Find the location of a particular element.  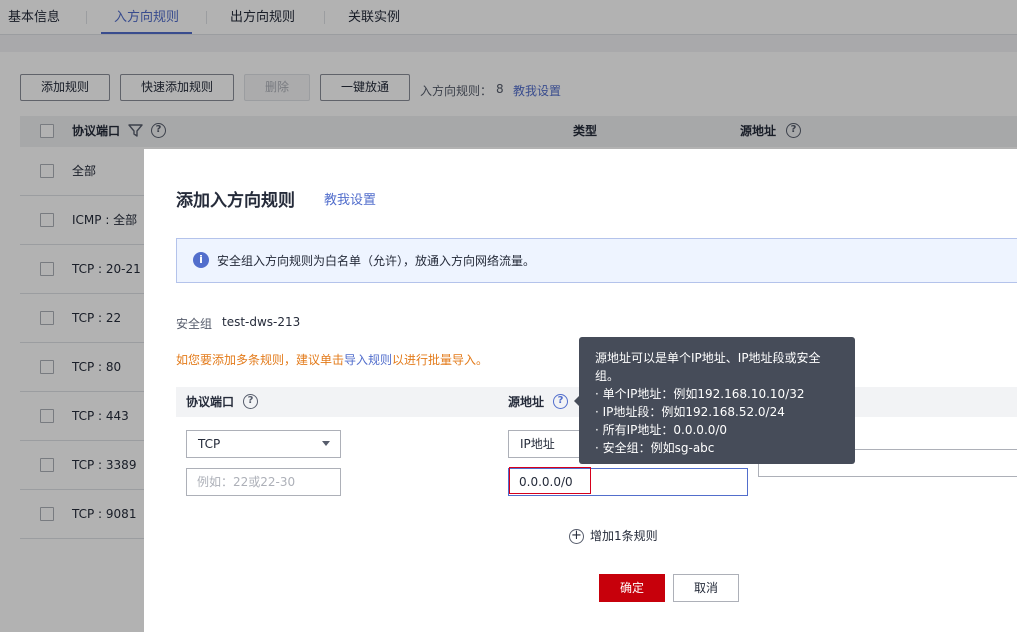

confirm-button: 确定 is located at coordinates (632, 588).